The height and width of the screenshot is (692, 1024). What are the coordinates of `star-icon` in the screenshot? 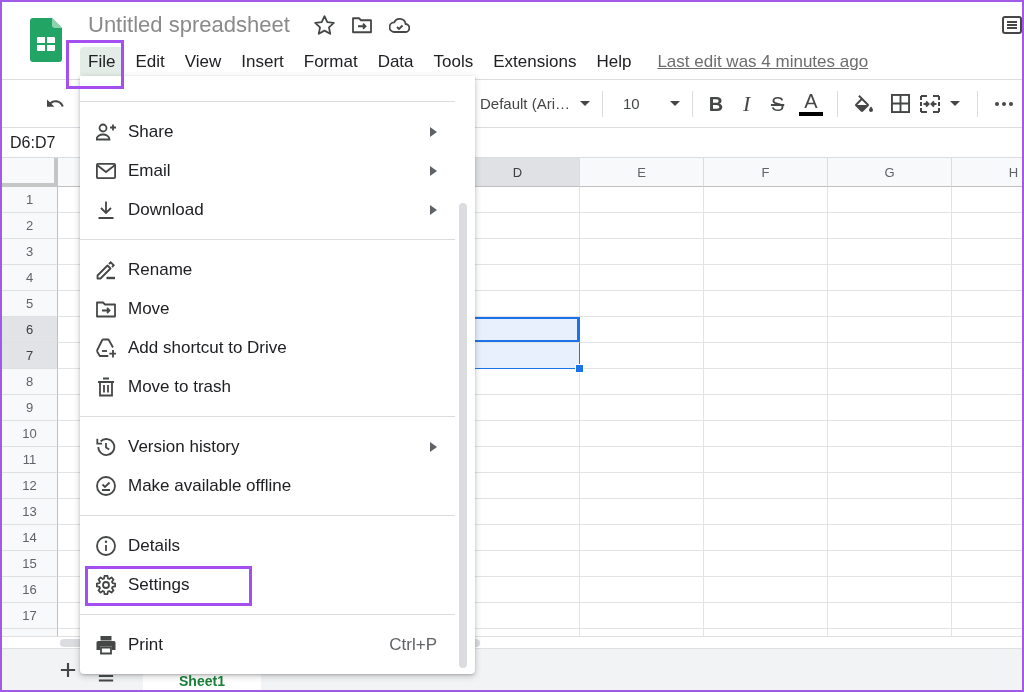 It's located at (324, 25).